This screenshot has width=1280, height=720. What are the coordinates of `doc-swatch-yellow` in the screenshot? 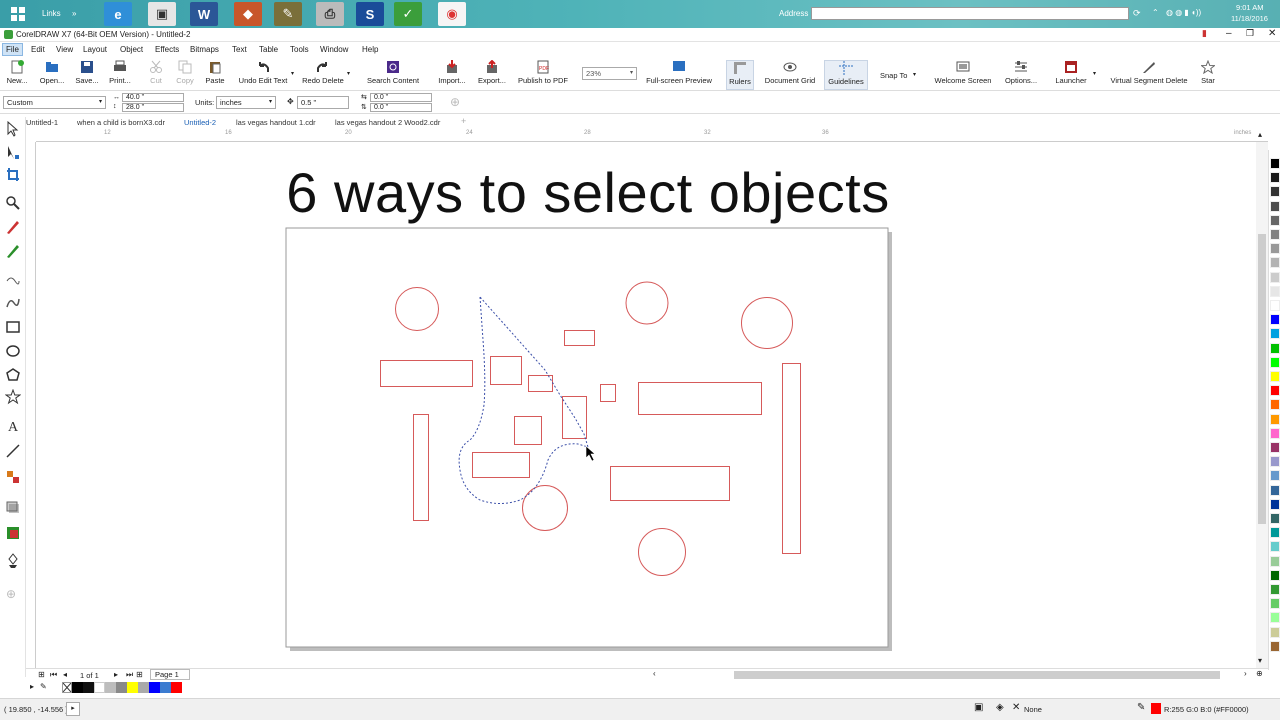 It's located at (132, 687).